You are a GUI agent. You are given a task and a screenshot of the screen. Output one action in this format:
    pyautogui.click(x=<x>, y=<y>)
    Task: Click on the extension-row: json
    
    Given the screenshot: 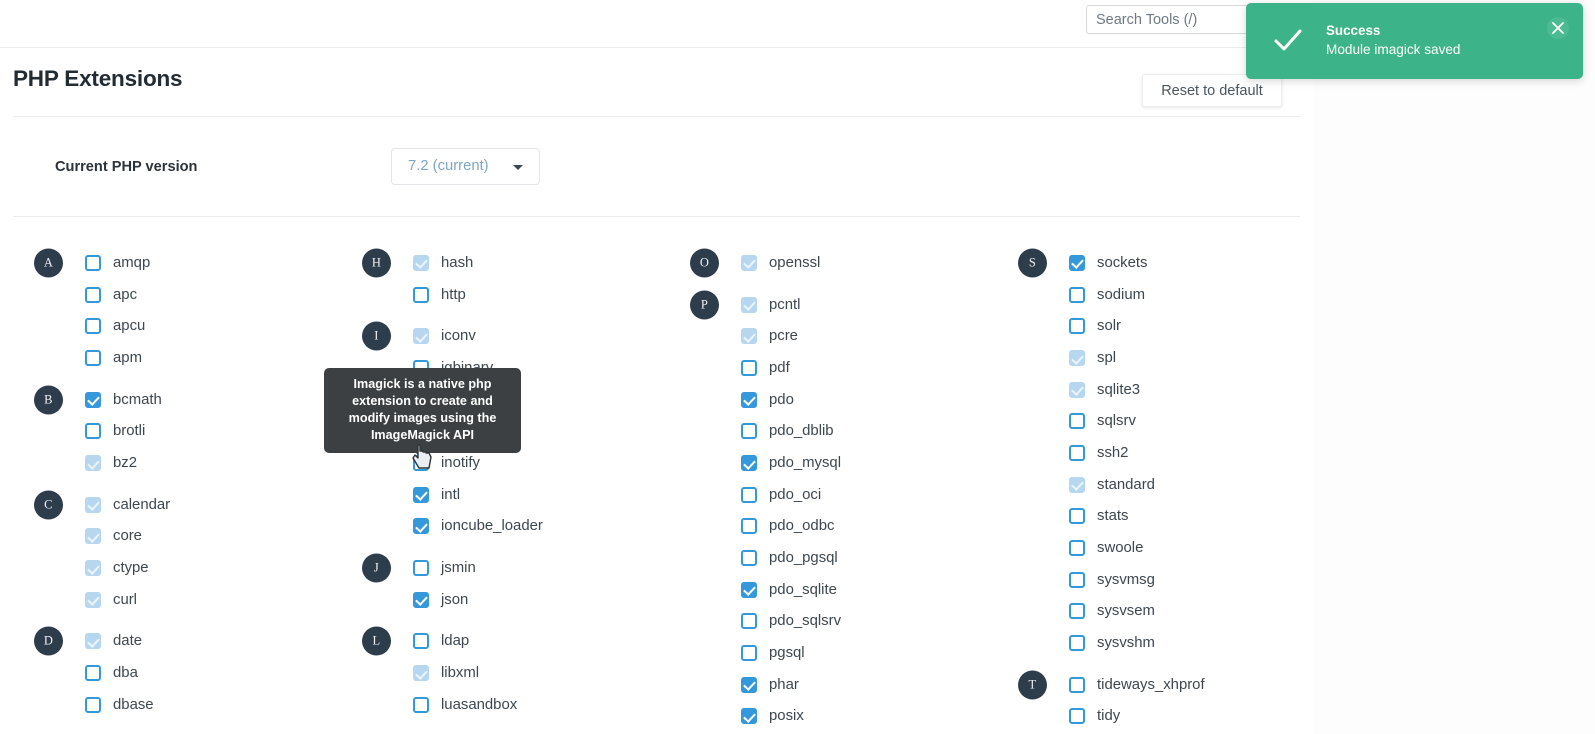 What is the action you would take?
    pyautogui.click(x=492, y=600)
    